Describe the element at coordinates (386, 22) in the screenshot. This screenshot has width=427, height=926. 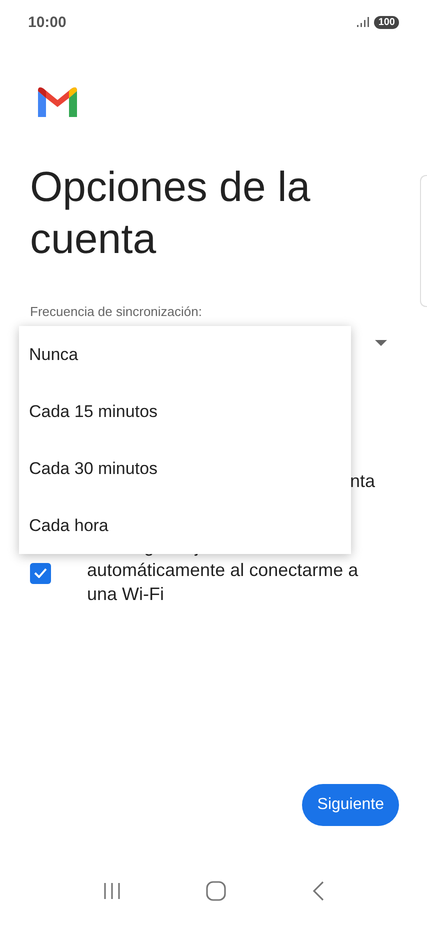
I see `battery-level: 100` at that location.